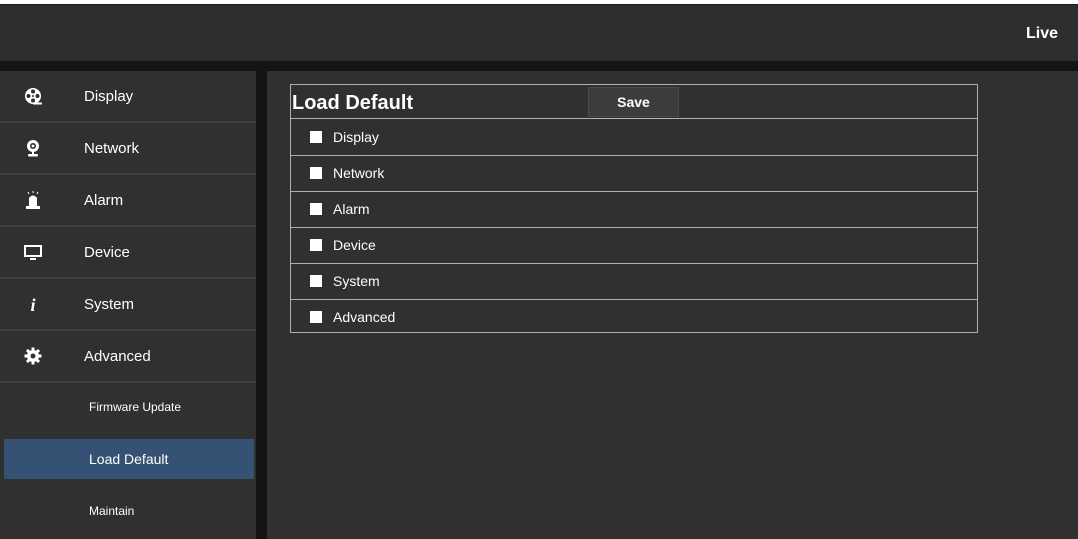 The width and height of the screenshot is (1078, 539). What do you see at coordinates (112, 511) in the screenshot?
I see `sidebar-subitem-label: Maintain` at bounding box center [112, 511].